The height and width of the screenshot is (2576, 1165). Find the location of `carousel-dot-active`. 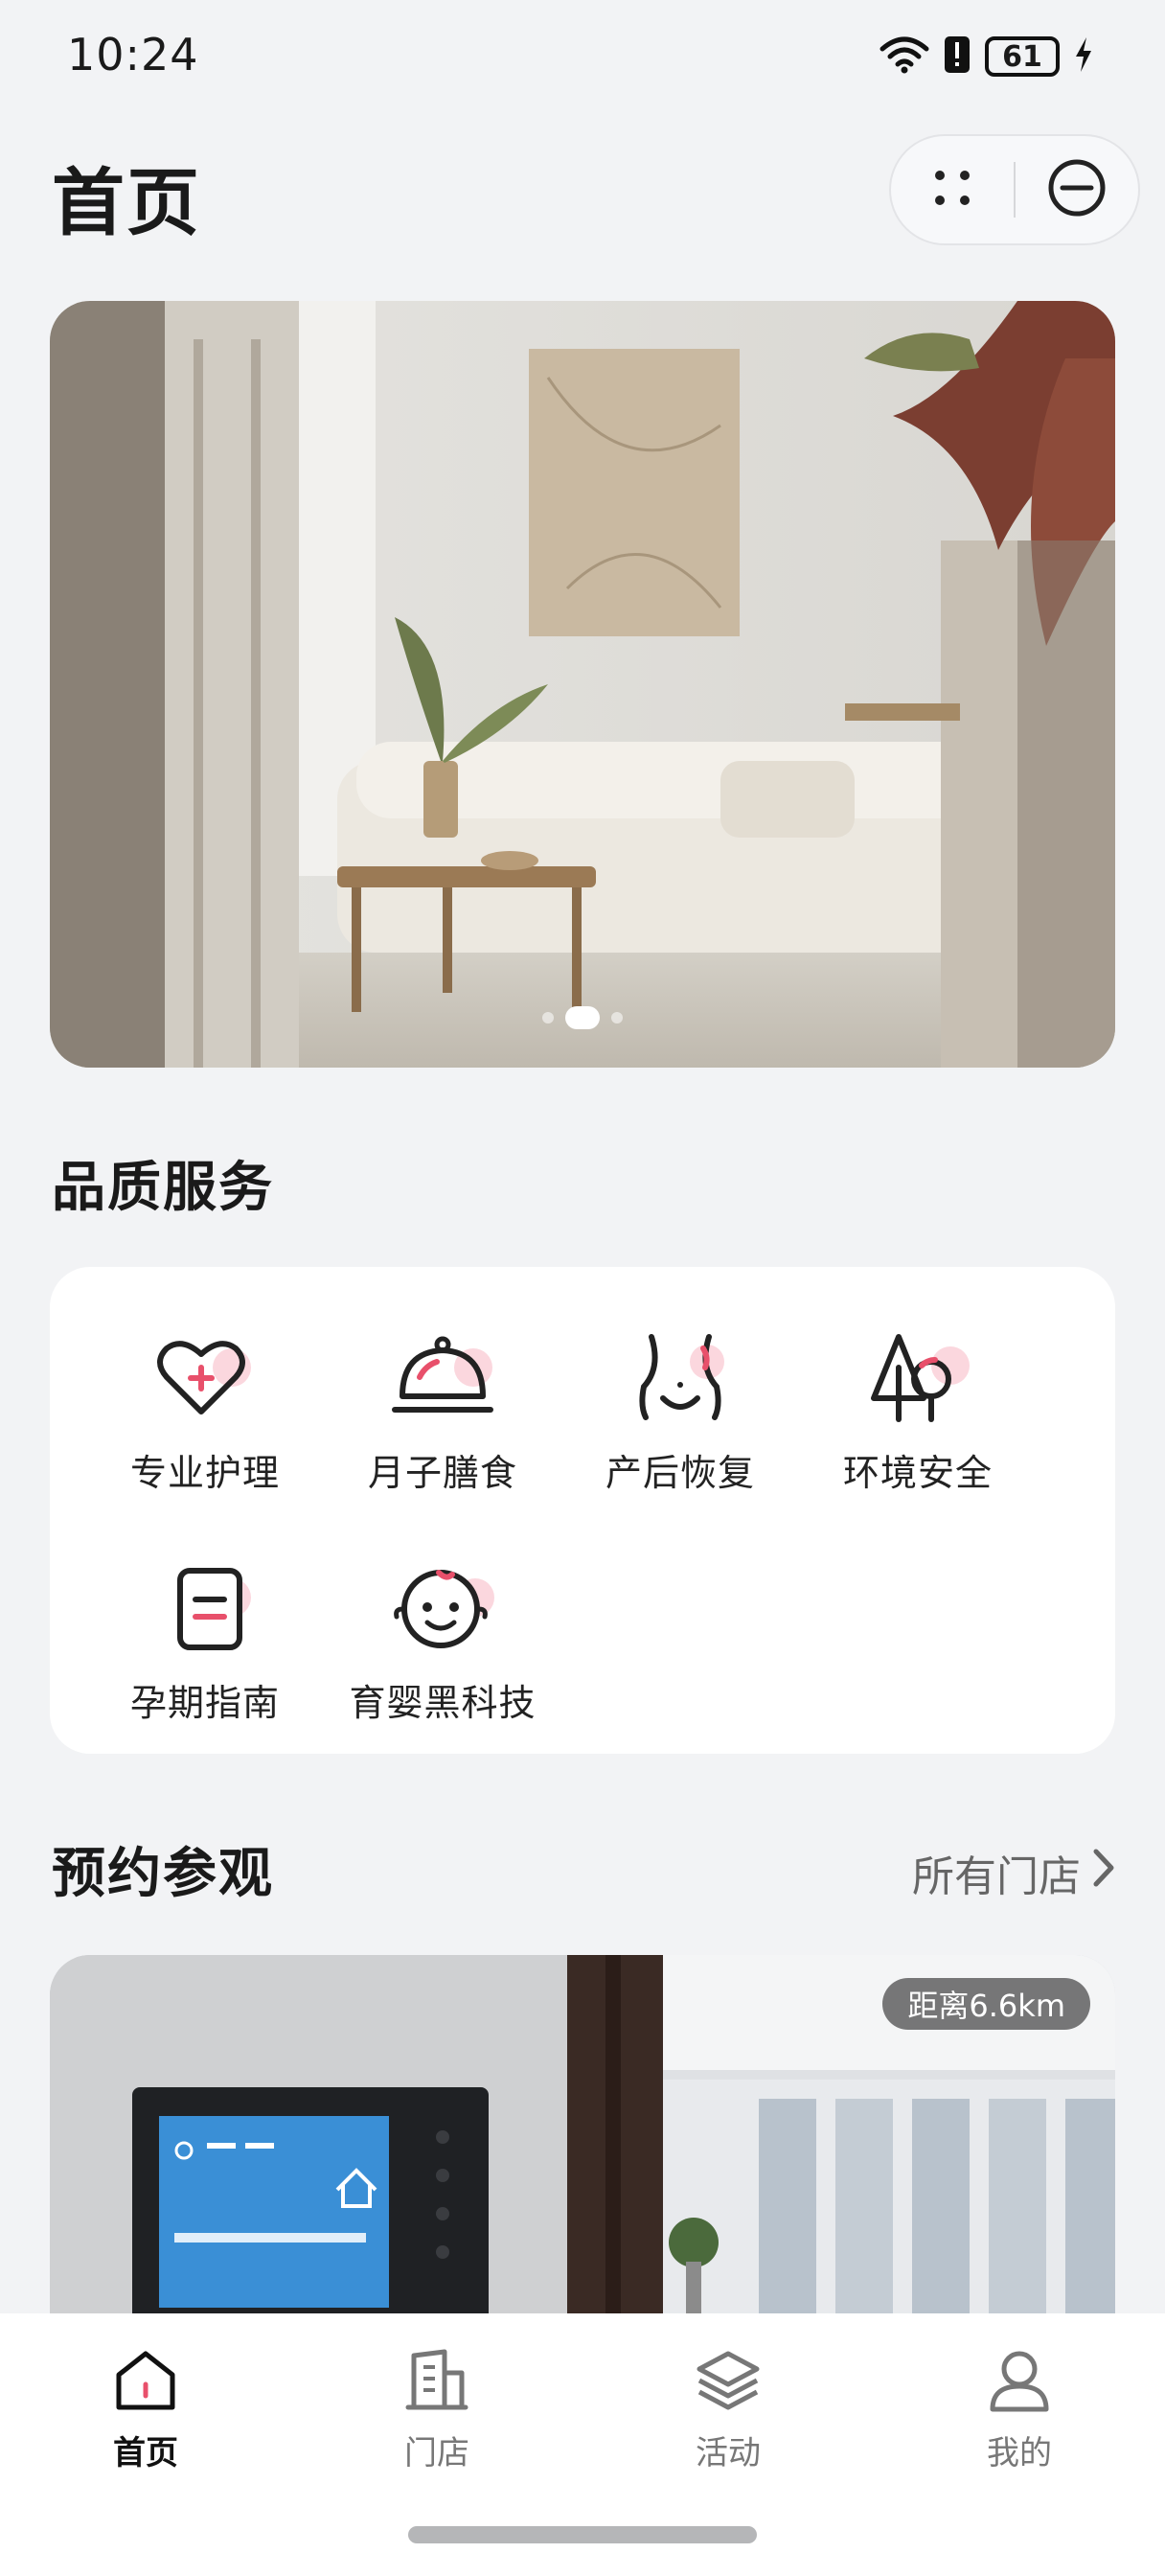

carousel-dot-active is located at coordinates (582, 1017).